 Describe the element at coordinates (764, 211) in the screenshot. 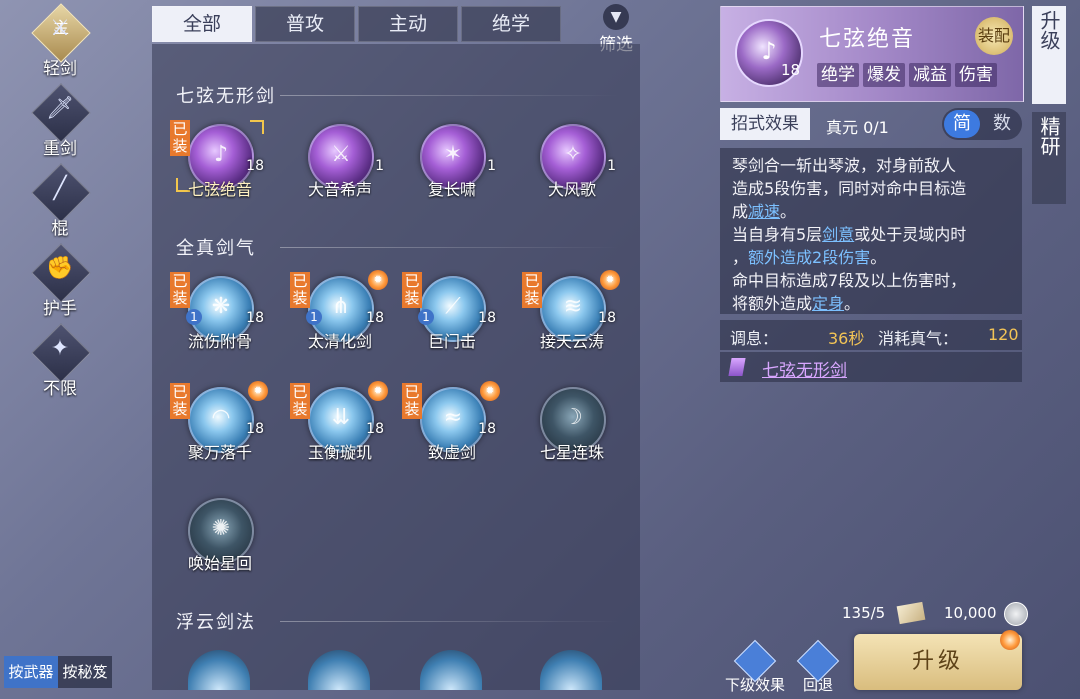

I see `keyword-highlight: 减速` at that location.